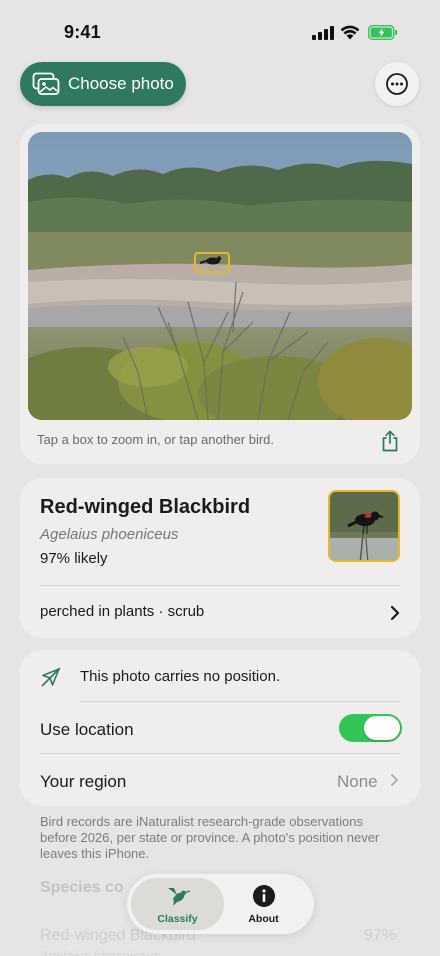  I want to click on habitat-label: perched in plants · scrub, so click(122, 611).